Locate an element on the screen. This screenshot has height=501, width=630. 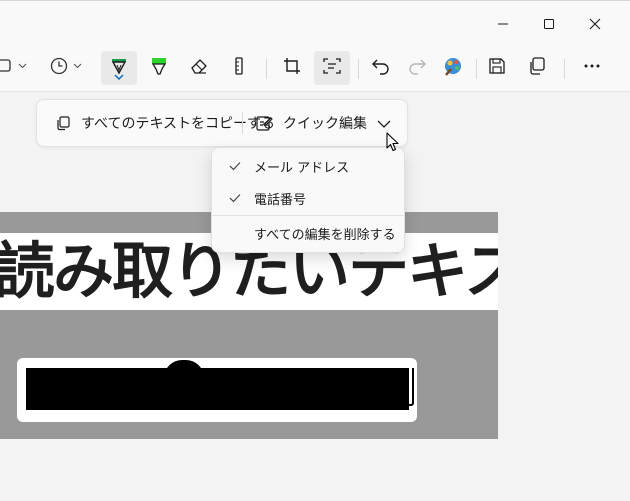
more-icon is located at coordinates (592, 68).